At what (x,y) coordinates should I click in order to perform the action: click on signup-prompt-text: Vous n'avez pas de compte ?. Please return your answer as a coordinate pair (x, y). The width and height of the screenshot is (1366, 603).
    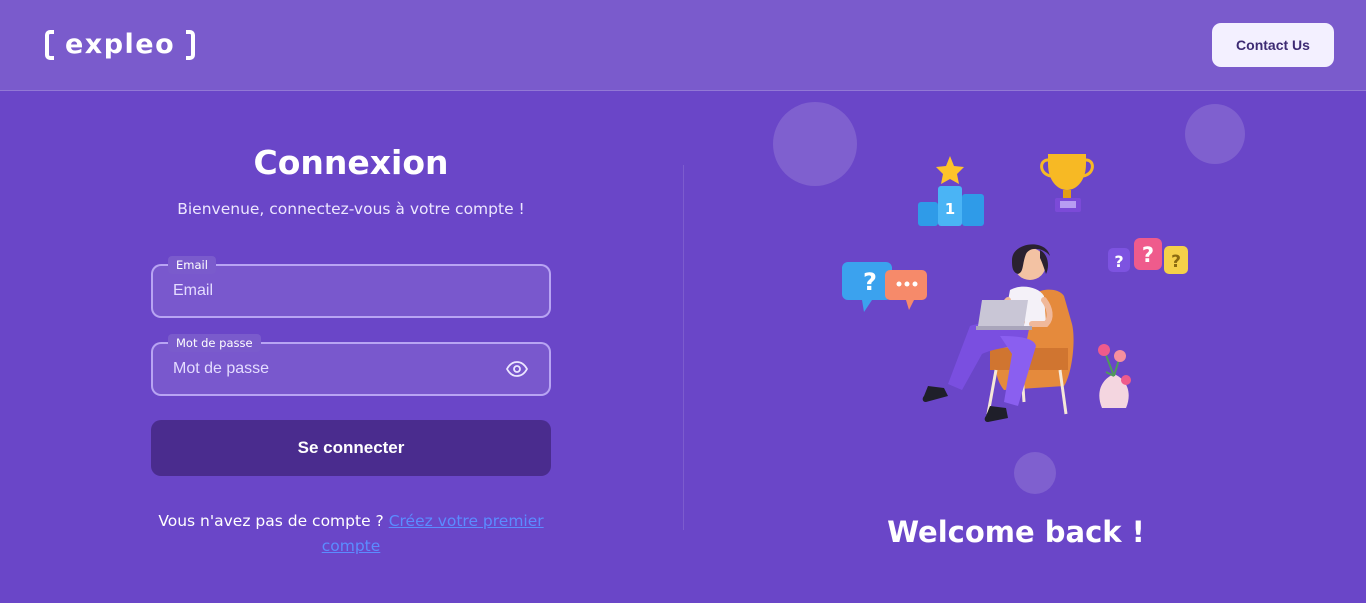
    Looking at the image, I should click on (271, 521).